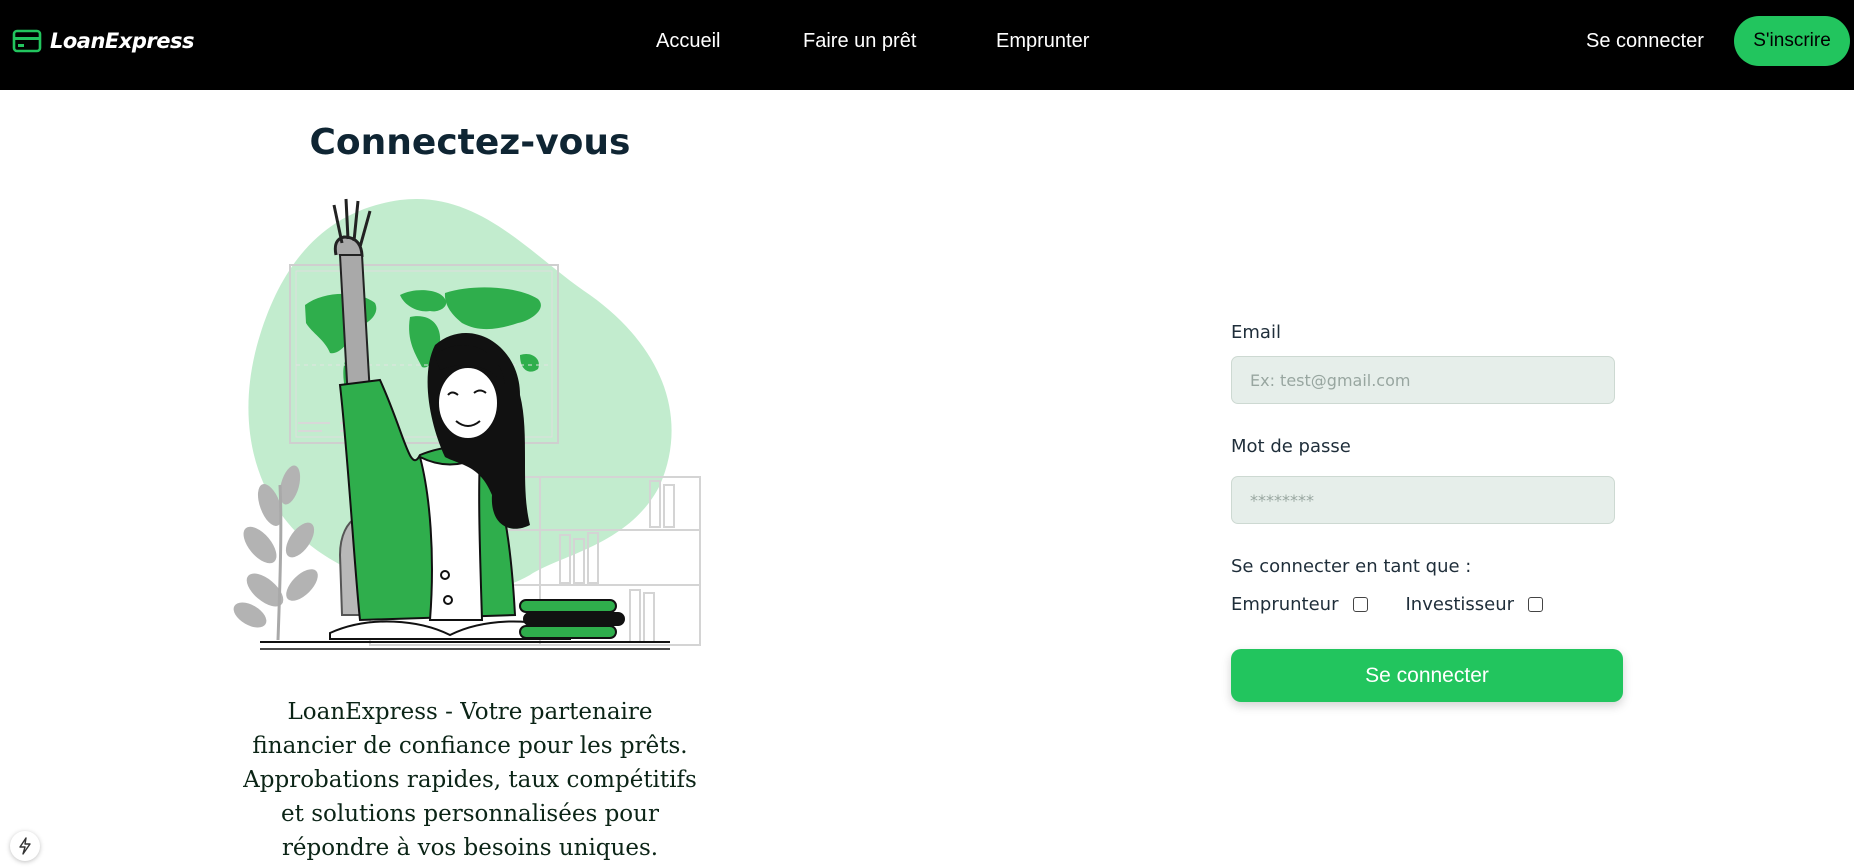 This screenshot has height=867, width=1854. I want to click on signup-button: S'inscrire, so click(1792, 41).